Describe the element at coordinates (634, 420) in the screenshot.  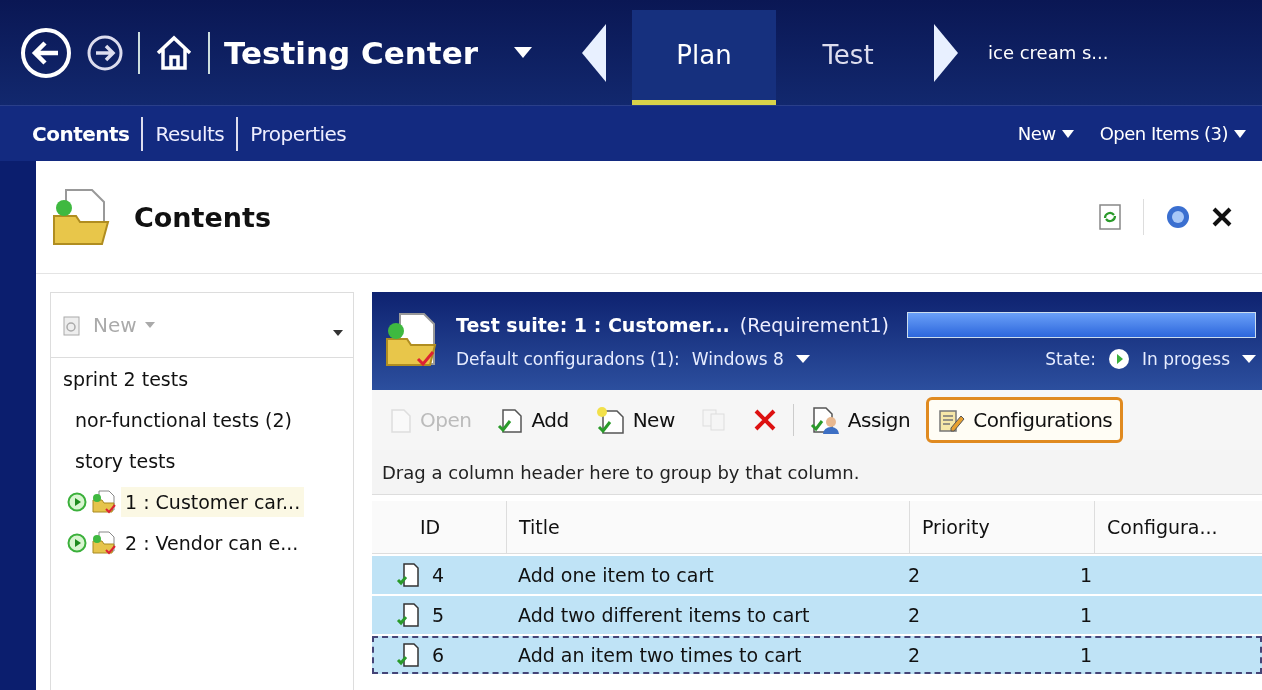
I see `toolbar-button: New` at that location.